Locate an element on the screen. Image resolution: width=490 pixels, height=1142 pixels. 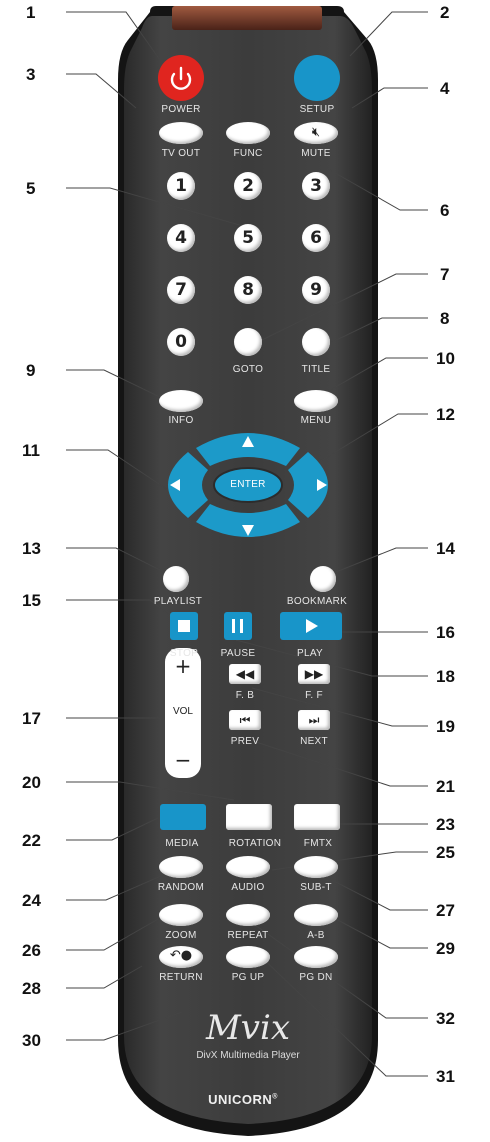
random-label: RANDOM is located at coordinates (181, 887).